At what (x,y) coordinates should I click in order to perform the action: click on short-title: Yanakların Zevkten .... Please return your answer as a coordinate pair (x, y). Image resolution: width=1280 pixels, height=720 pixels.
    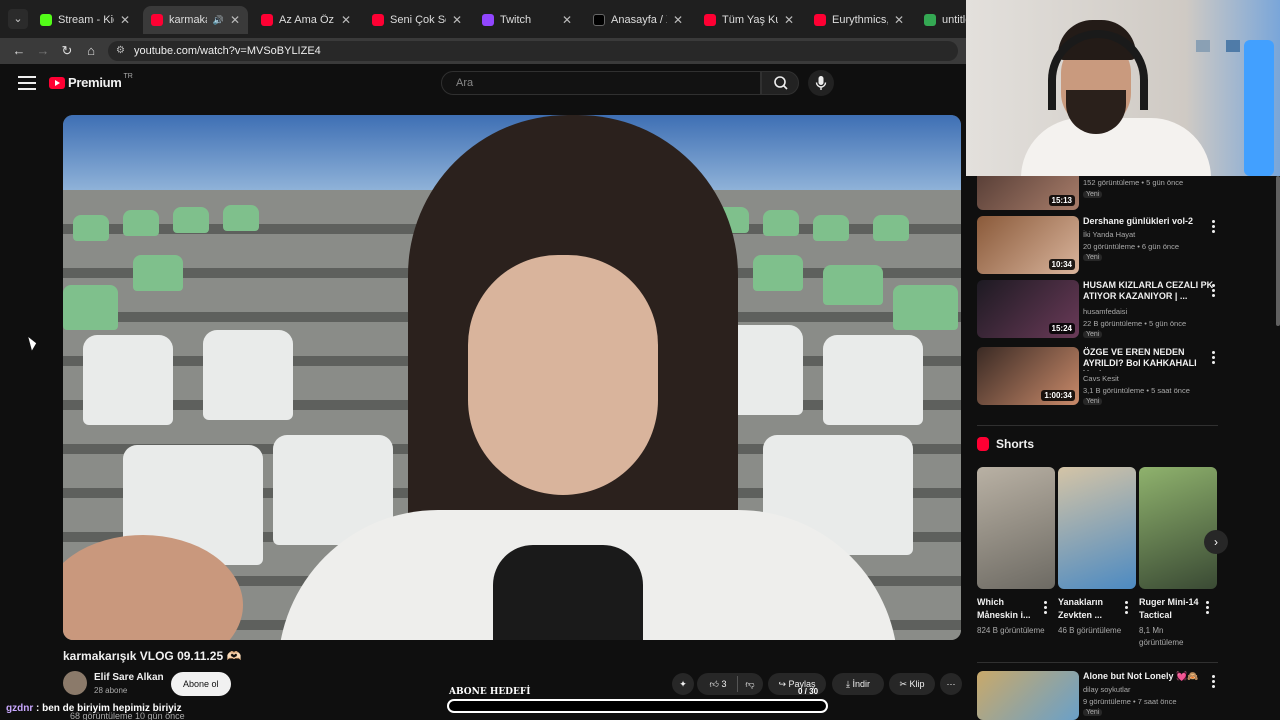
    Looking at the image, I should click on (1090, 609).